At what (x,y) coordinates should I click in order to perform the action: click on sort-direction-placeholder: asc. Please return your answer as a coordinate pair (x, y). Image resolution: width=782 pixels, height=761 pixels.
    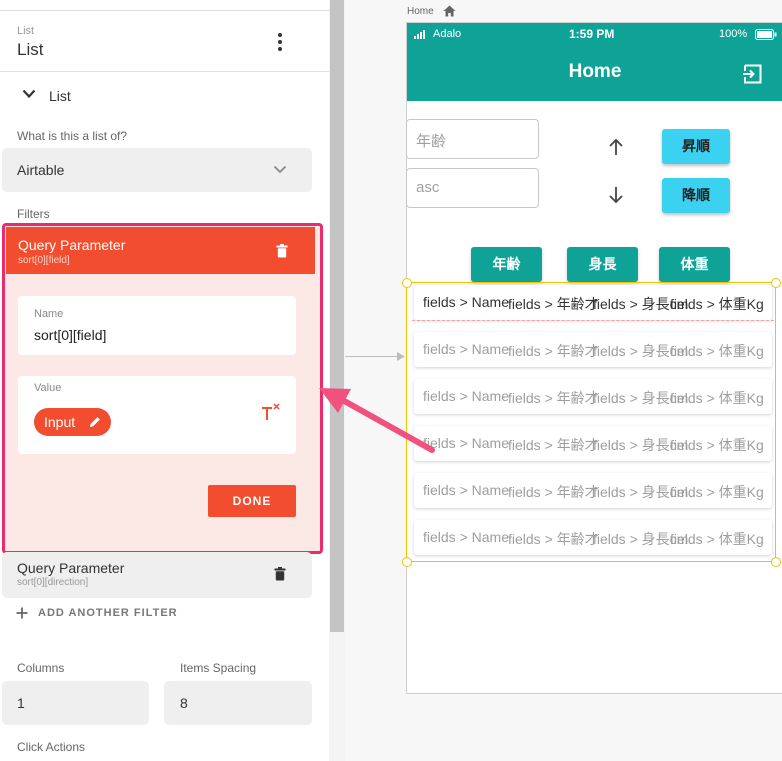
    Looking at the image, I should click on (428, 187).